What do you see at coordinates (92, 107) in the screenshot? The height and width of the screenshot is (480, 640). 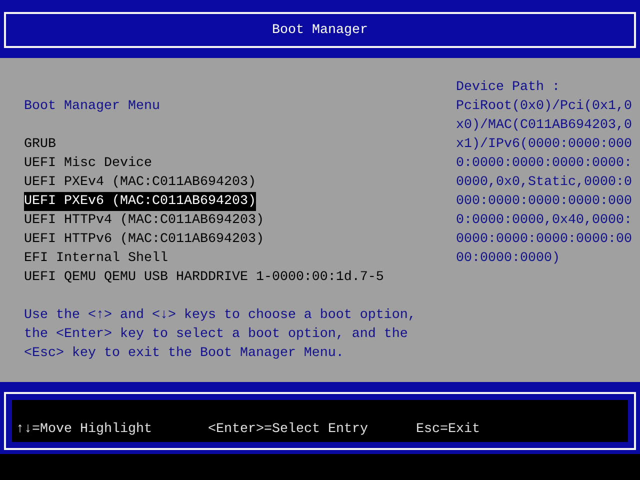 I see `menu-title: Boot Manager Menu` at bounding box center [92, 107].